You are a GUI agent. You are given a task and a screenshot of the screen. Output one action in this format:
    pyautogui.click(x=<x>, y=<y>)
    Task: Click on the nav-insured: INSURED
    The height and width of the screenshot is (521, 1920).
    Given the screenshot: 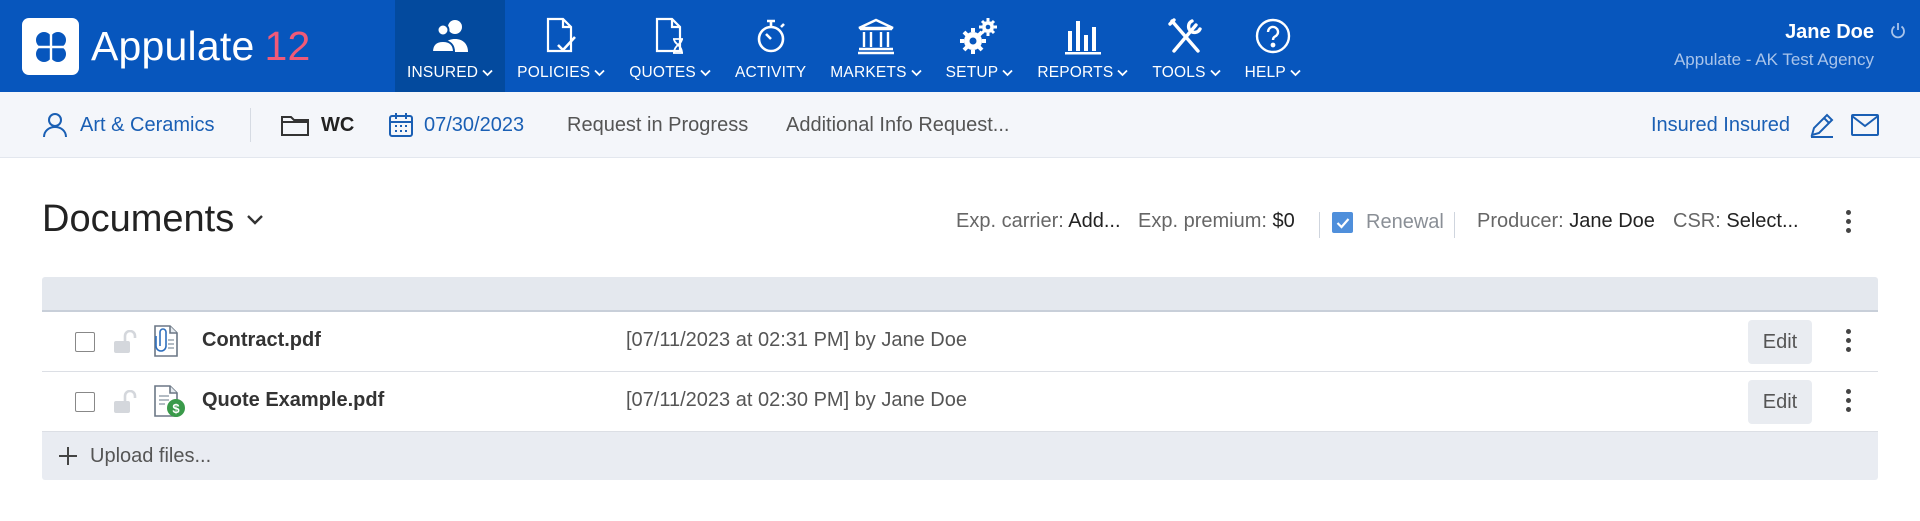 What is the action you would take?
    pyautogui.click(x=450, y=46)
    